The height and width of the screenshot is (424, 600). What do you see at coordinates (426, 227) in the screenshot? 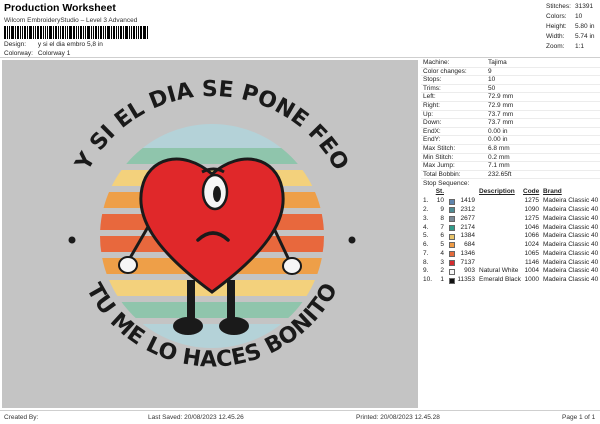
I see `seq-cell-n: 4.` at bounding box center [426, 227].